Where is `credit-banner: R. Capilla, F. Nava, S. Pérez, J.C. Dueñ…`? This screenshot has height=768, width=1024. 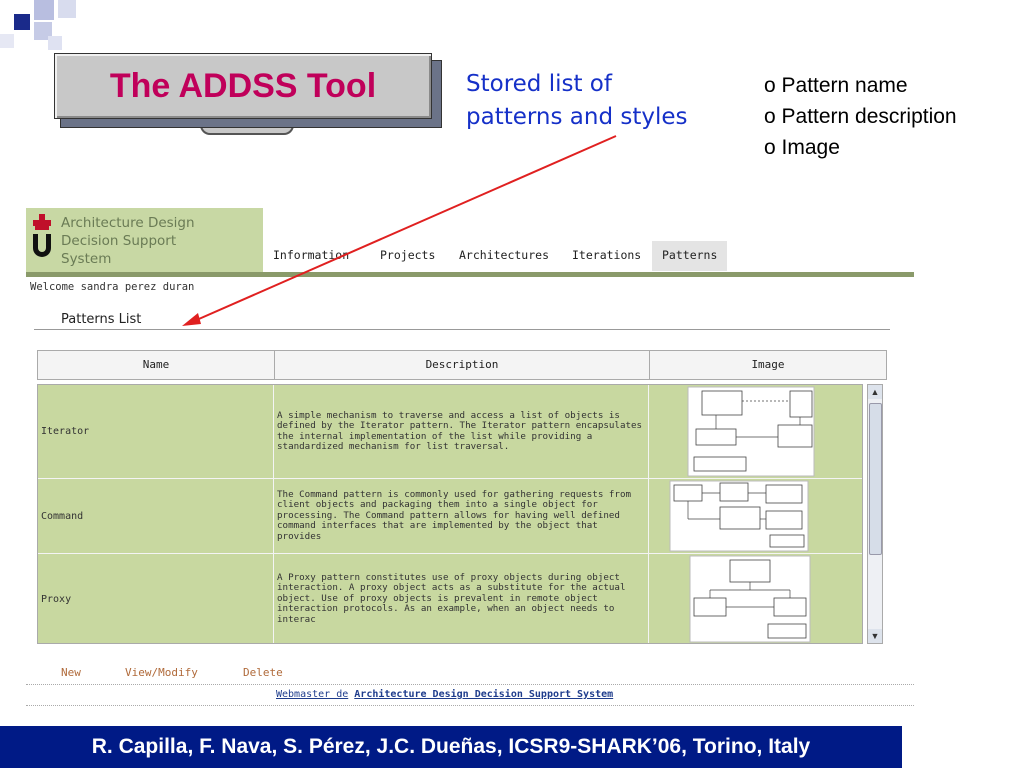 credit-banner: R. Capilla, F. Nava, S. Pérez, J.C. Dueñ… is located at coordinates (451, 747).